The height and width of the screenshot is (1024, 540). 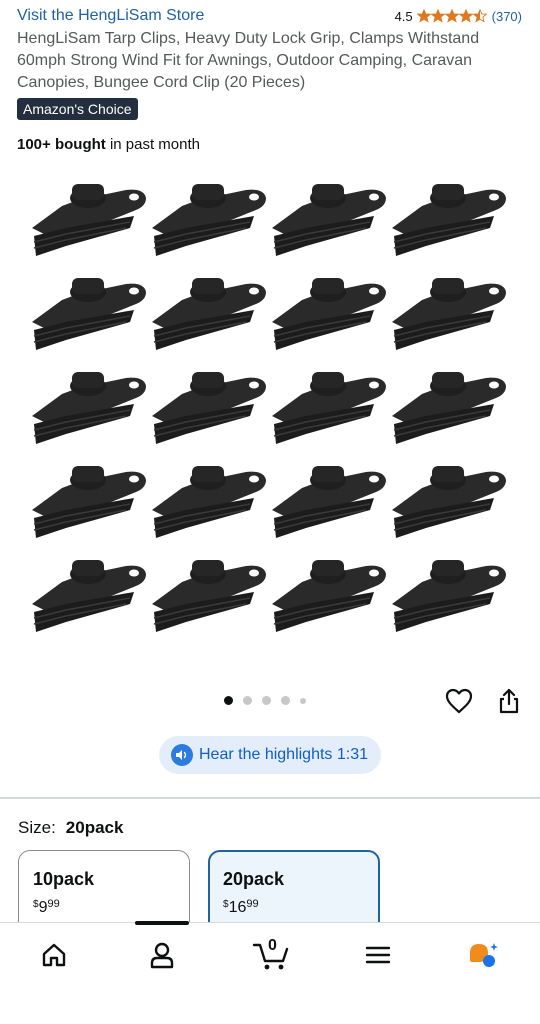 I want to click on store-rating-row: Visit the HengLiSam Store 4.5 (370), so click(x=269, y=16).